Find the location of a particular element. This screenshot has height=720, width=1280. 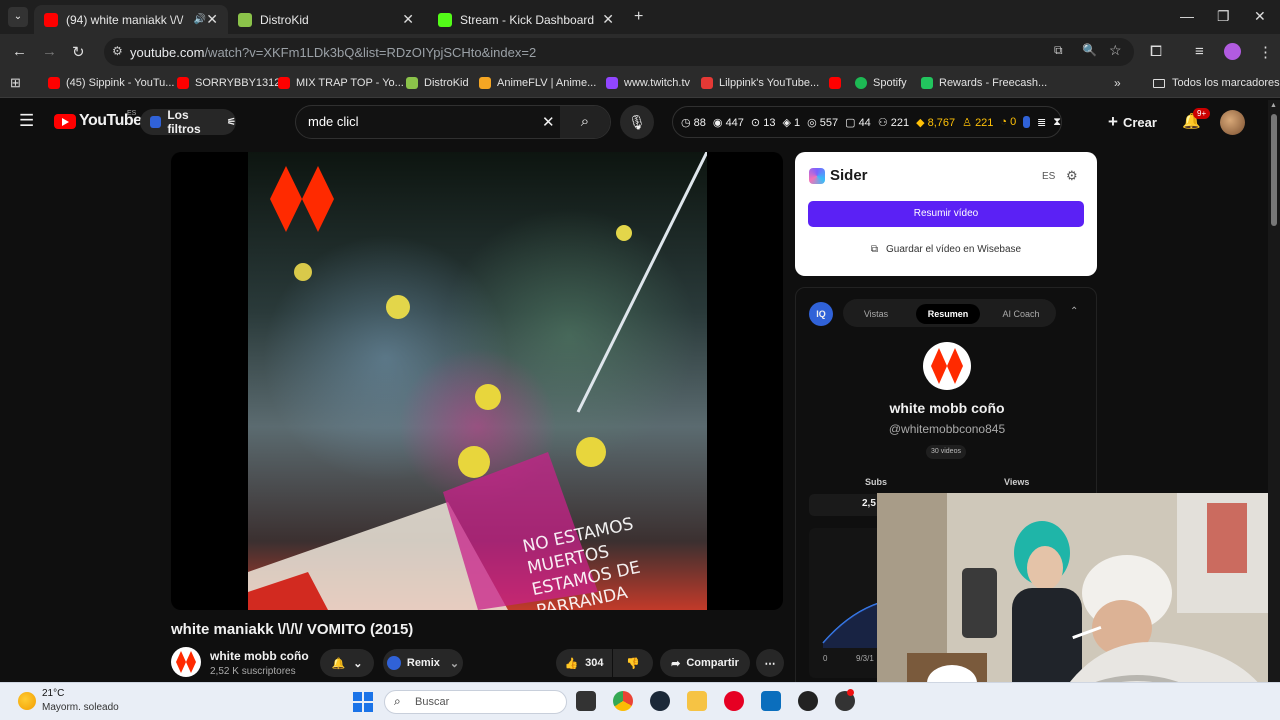

notification-dot is located at coordinates (850, 692).